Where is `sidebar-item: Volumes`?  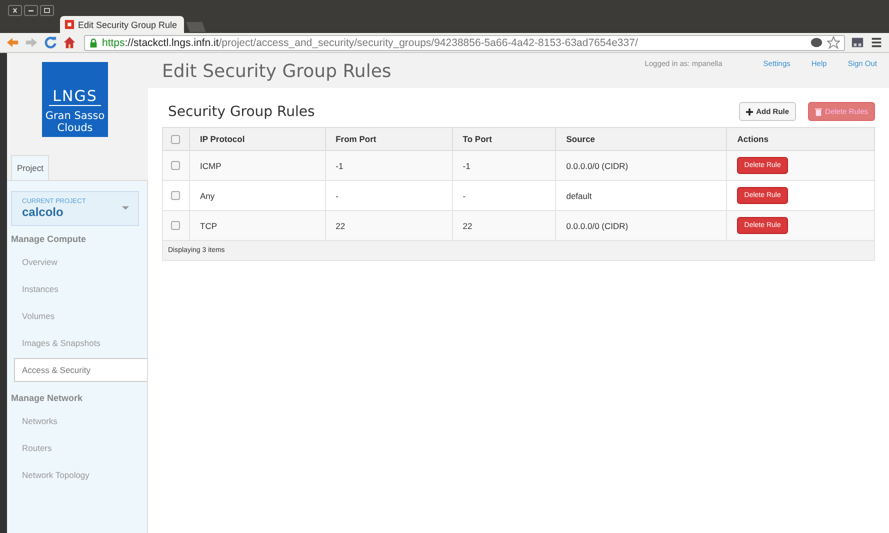 sidebar-item: Volumes is located at coordinates (77, 316).